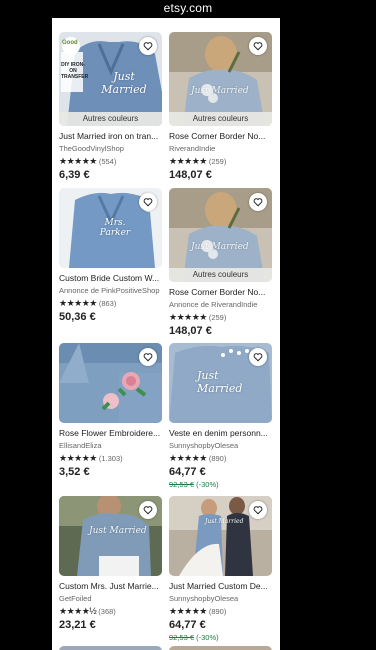 Image resolution: width=376 pixels, height=650 pixels. What do you see at coordinates (91, 148) in the screenshot?
I see `shop-name: TheGoodVinylShop` at bounding box center [91, 148].